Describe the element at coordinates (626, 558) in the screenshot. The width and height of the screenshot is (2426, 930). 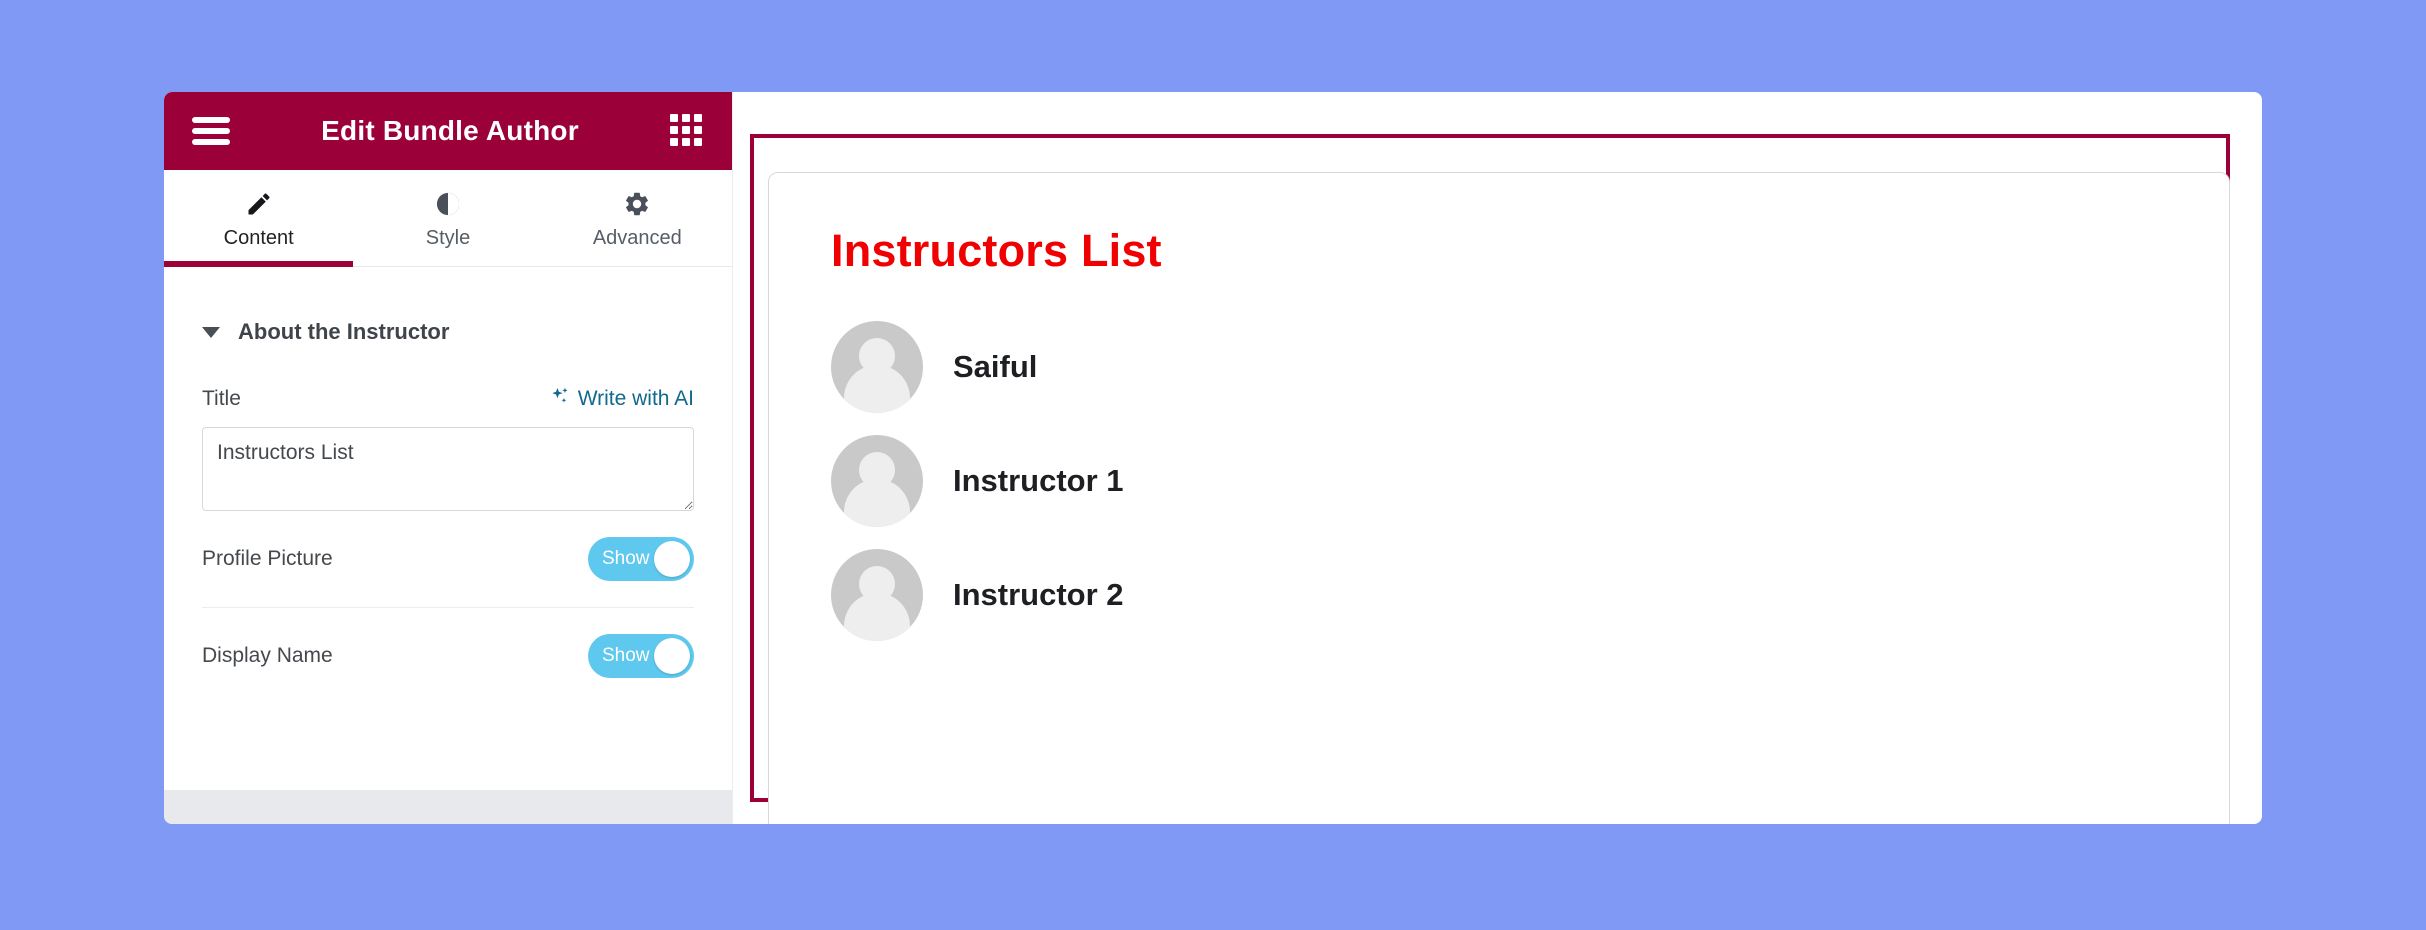
I see `profile-picture-toggle-state: Show` at that location.